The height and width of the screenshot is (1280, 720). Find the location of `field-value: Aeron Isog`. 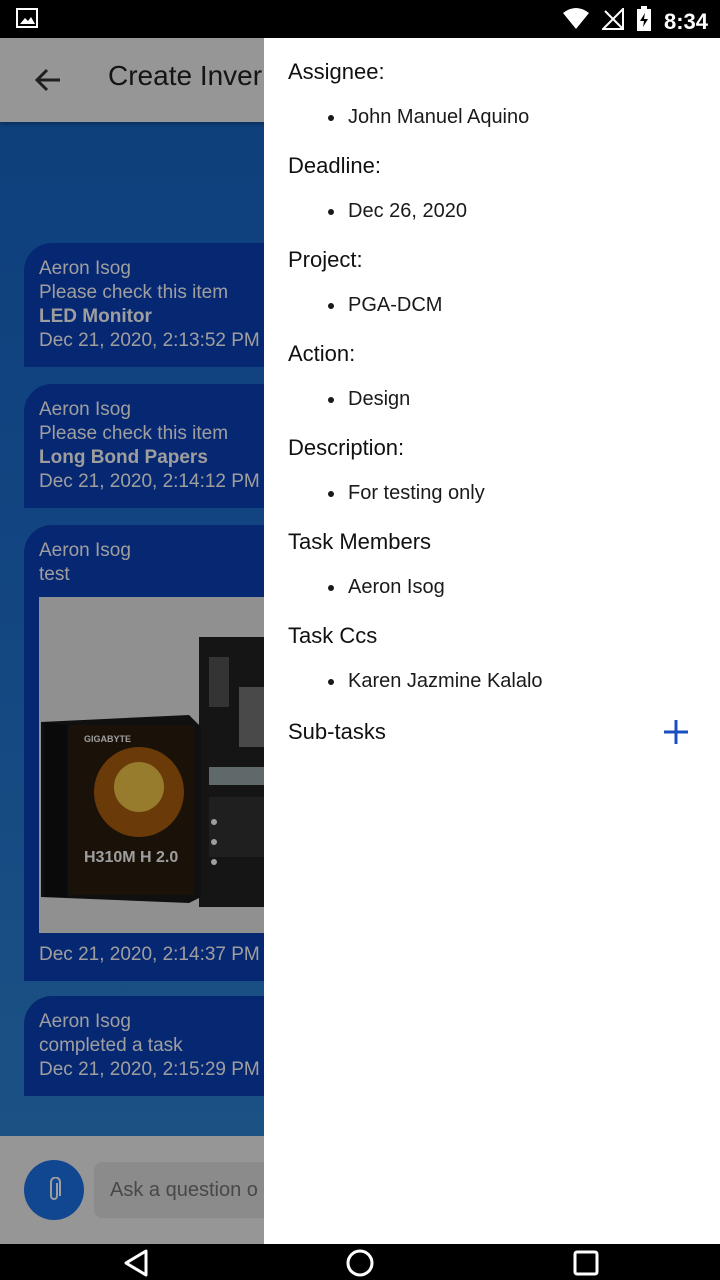

field-value: Aeron Isog is located at coordinates (492, 587).